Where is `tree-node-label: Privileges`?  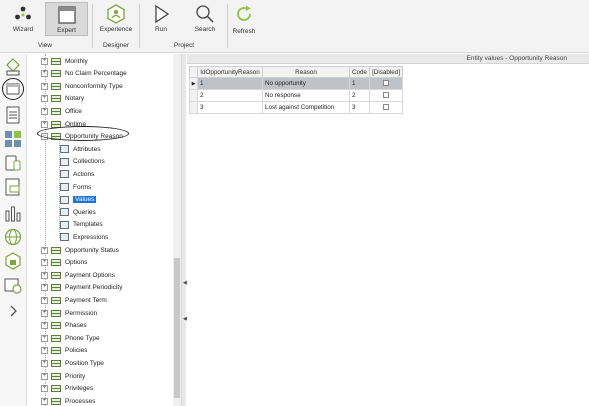 tree-node-label: Privileges is located at coordinates (79, 389).